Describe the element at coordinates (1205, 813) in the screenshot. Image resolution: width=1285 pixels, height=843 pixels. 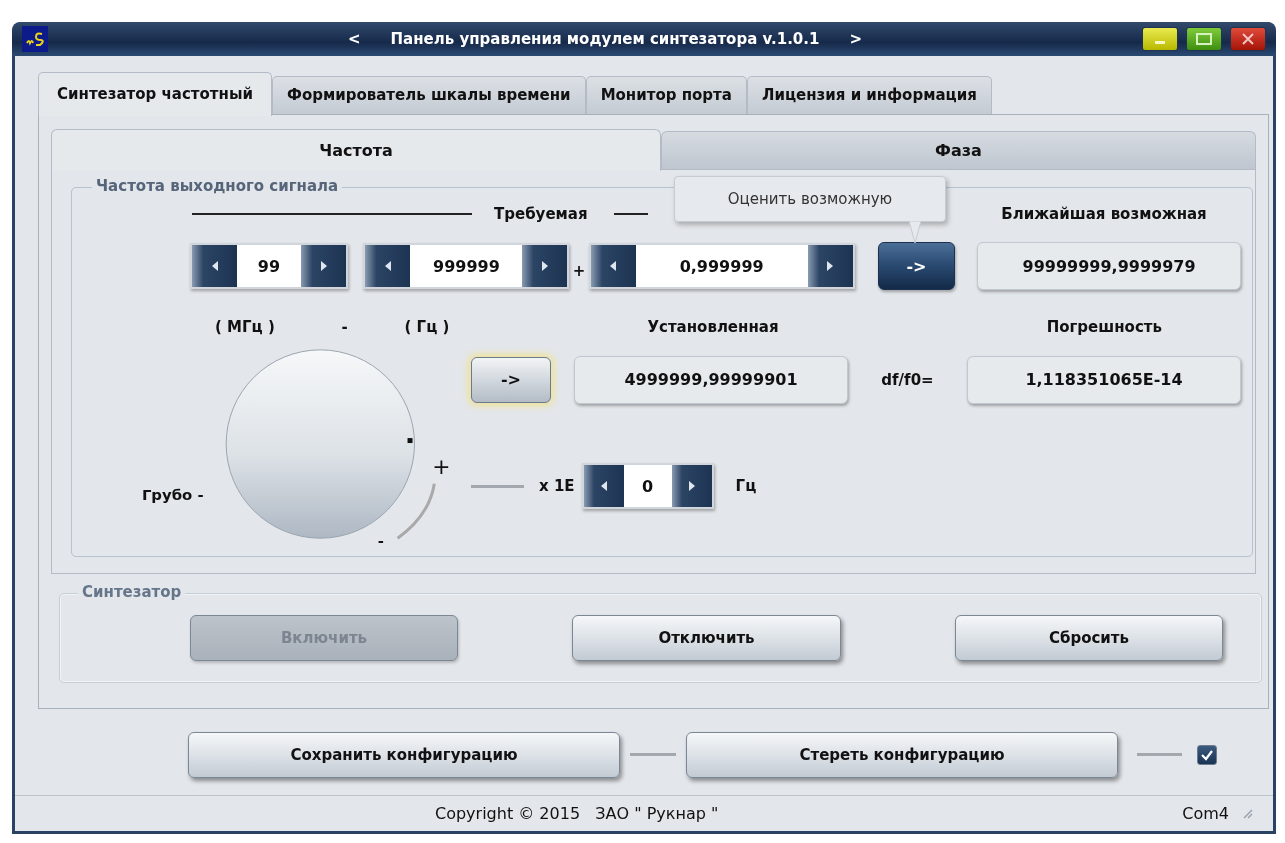
I see `port-label: Com4` at that location.